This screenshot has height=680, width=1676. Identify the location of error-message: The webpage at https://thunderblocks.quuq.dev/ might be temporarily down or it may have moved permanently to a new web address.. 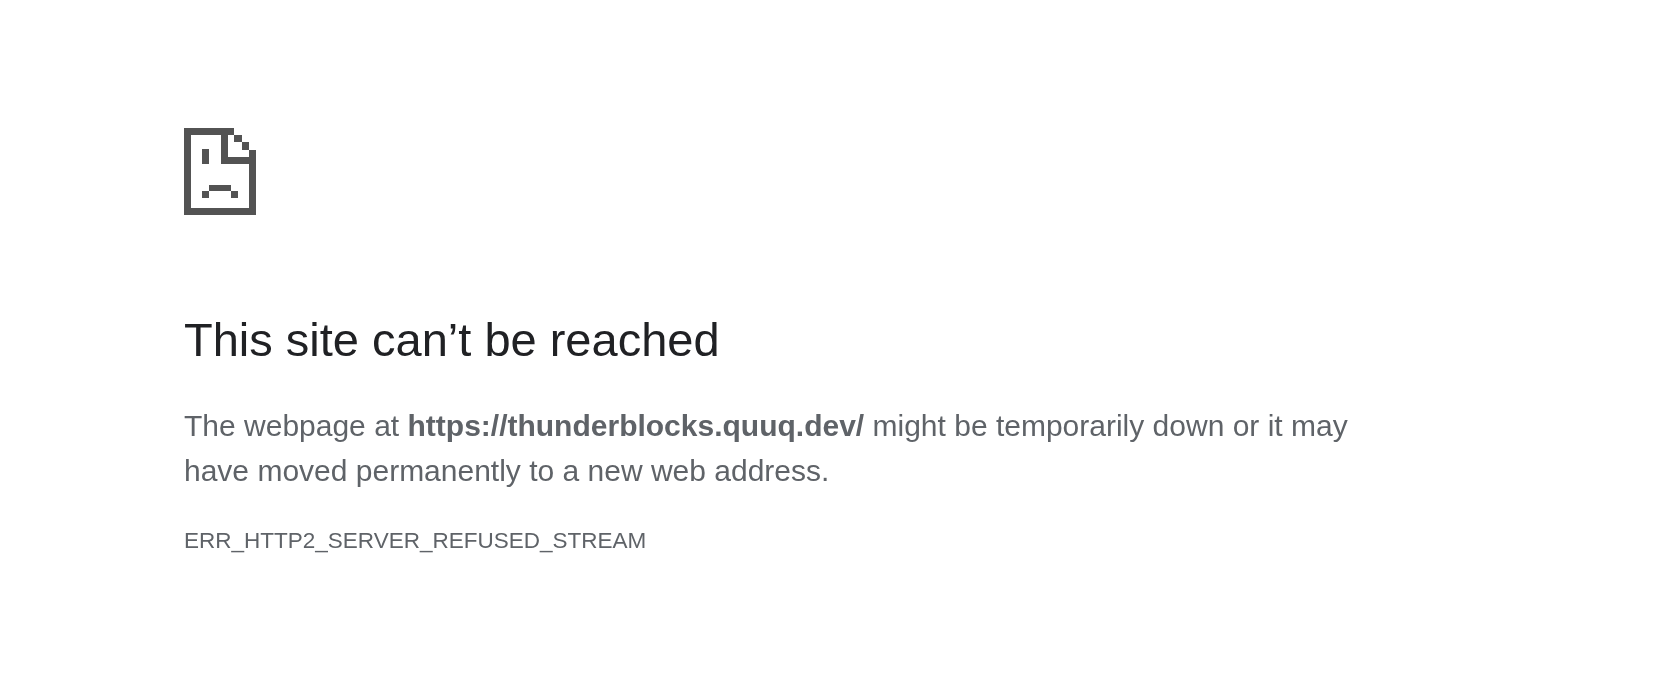
(766, 448).